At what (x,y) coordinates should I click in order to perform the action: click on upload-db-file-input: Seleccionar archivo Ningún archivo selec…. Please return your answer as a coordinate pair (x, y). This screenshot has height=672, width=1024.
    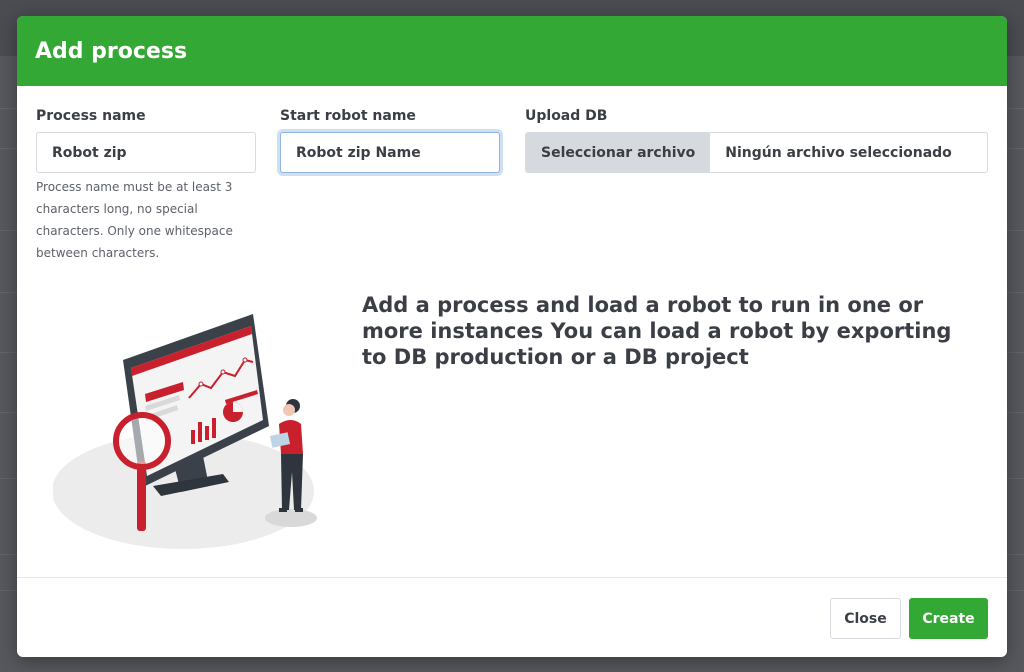
    Looking at the image, I should click on (756, 152).